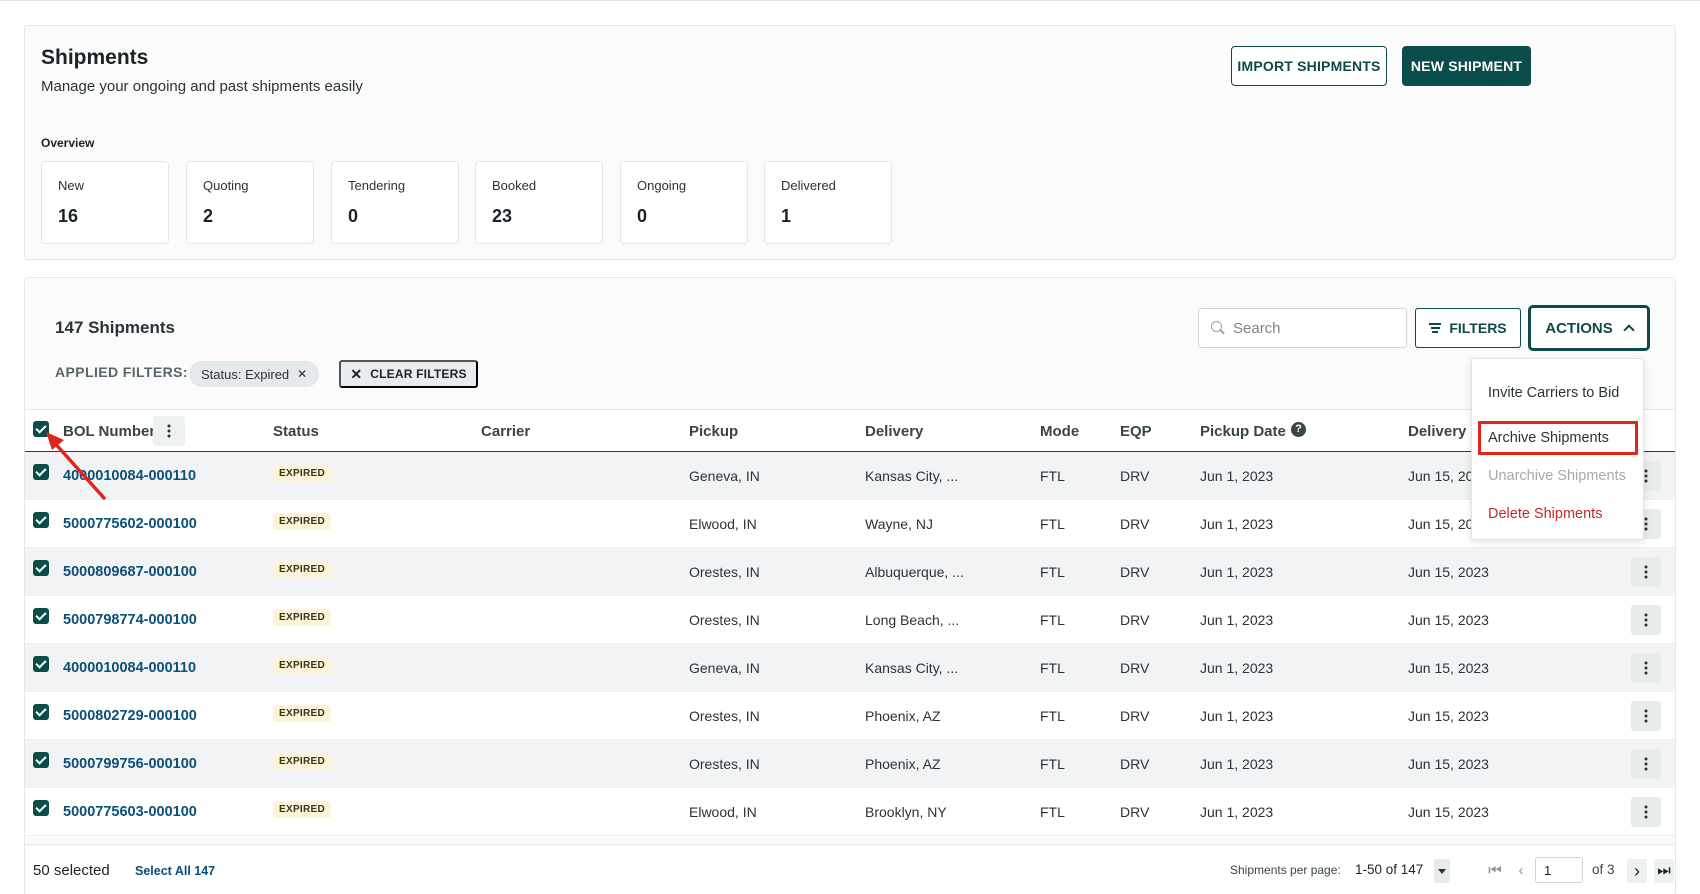 The height and width of the screenshot is (894, 1700). Describe the element at coordinates (1495, 871) in the screenshot. I see `first-page-icon: ⏮` at that location.